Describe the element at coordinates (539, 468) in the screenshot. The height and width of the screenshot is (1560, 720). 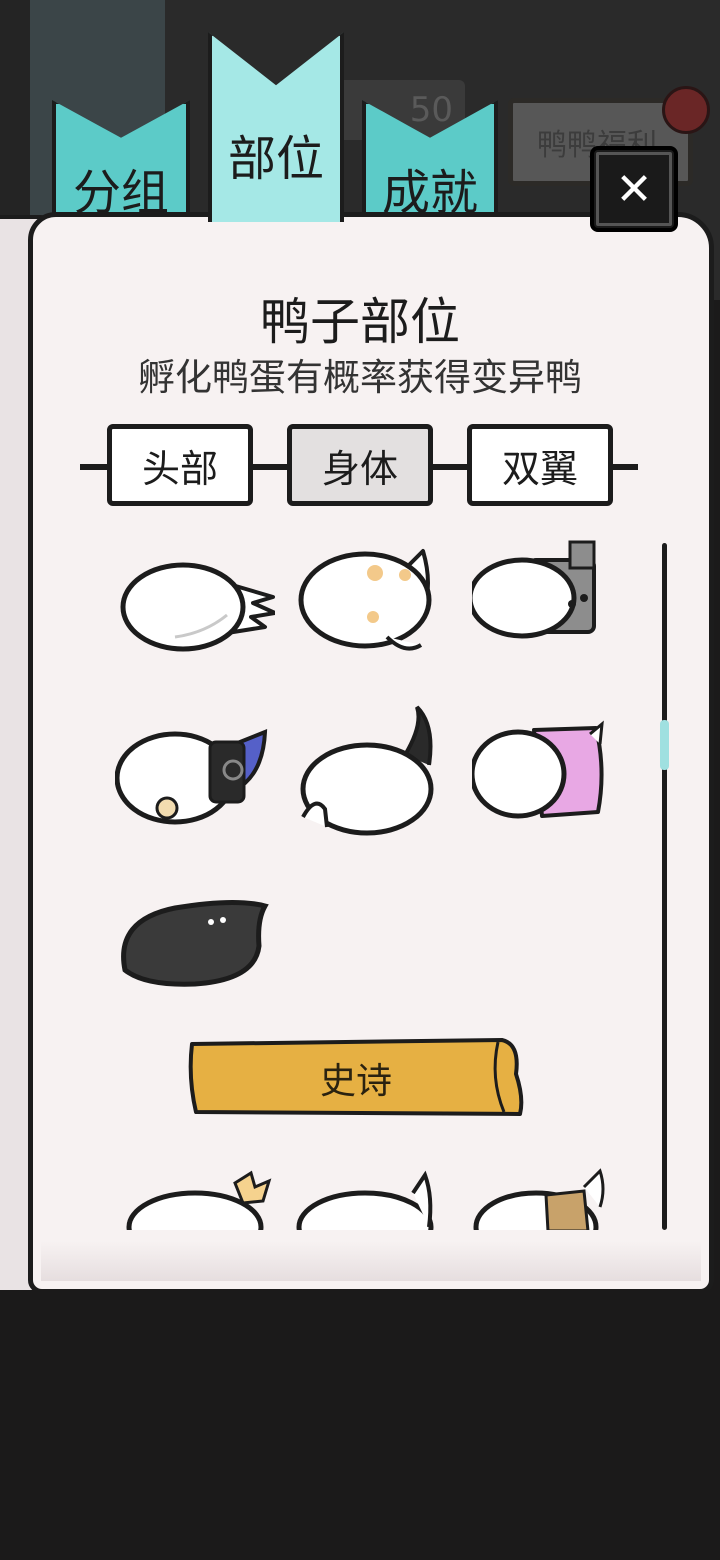
I see `subtab-wings-label: 双翼` at that location.